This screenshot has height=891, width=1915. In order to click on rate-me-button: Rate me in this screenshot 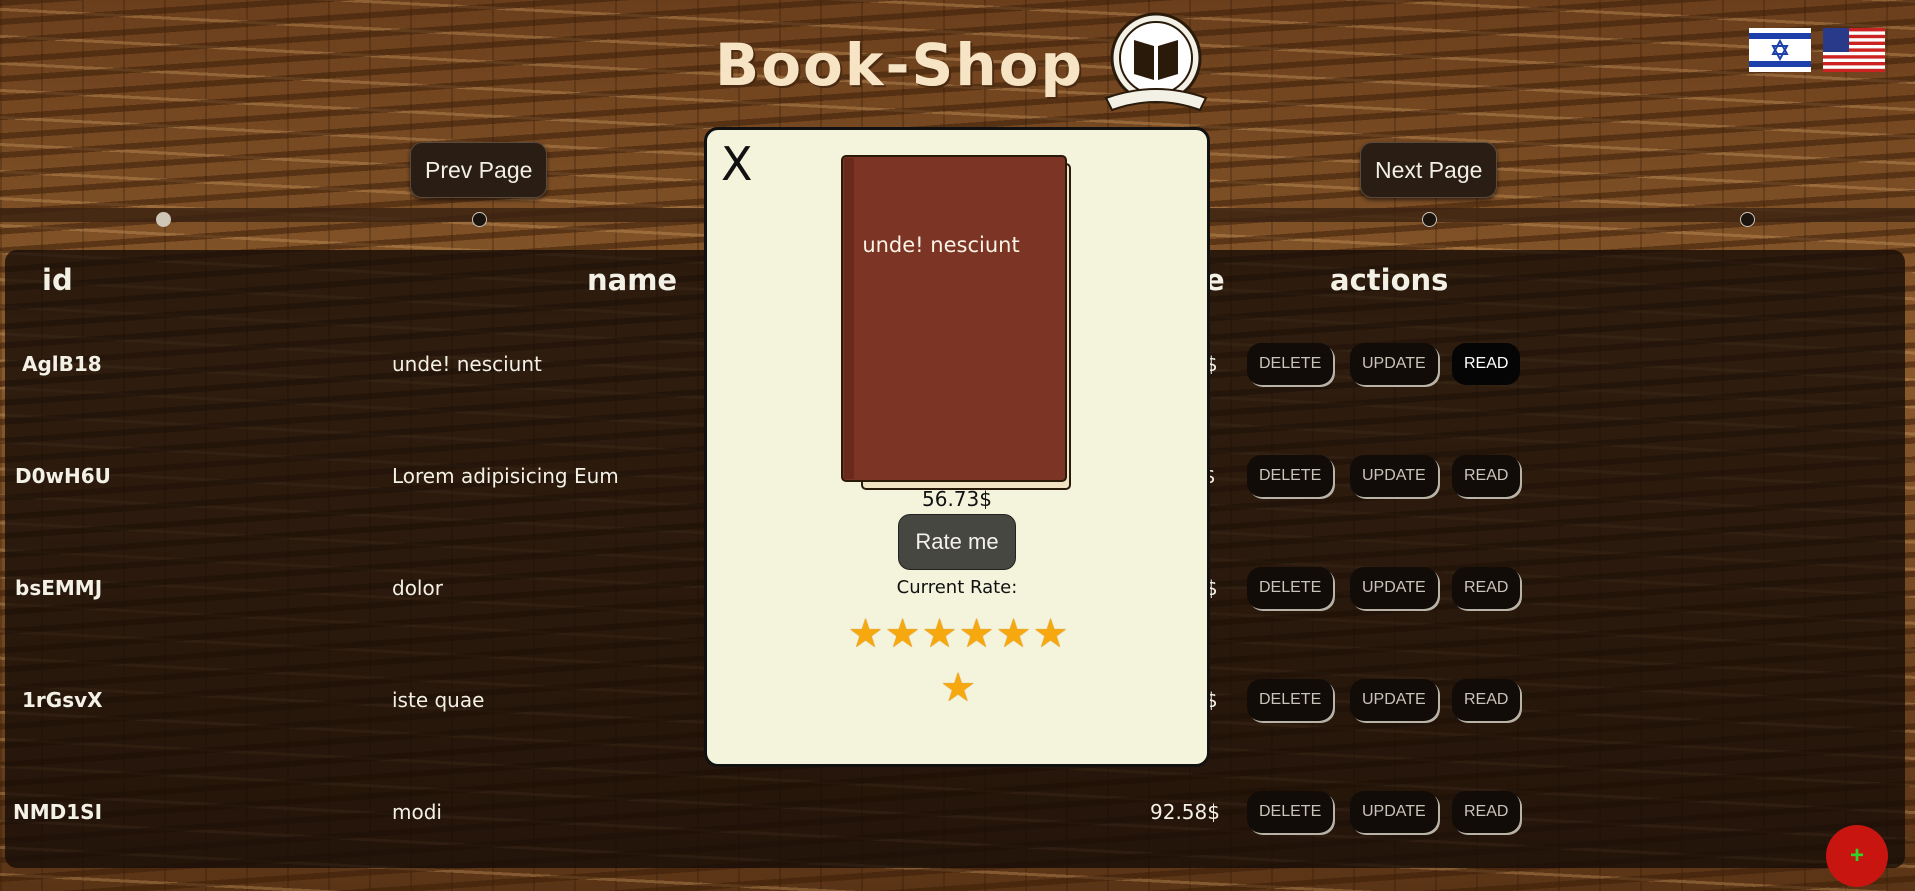, I will do `click(957, 542)`.